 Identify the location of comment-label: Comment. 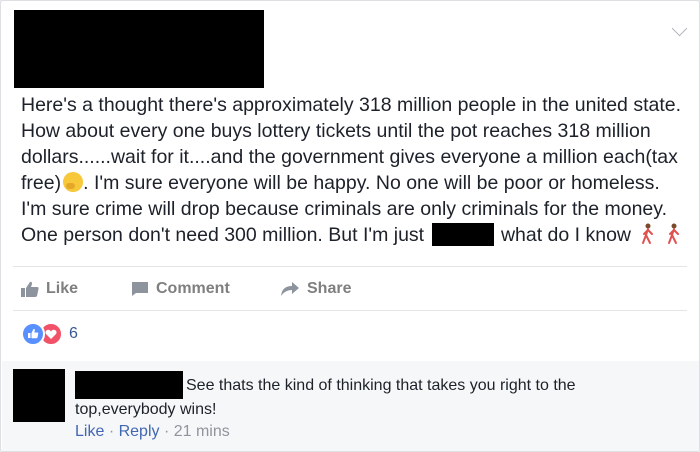
(193, 288).